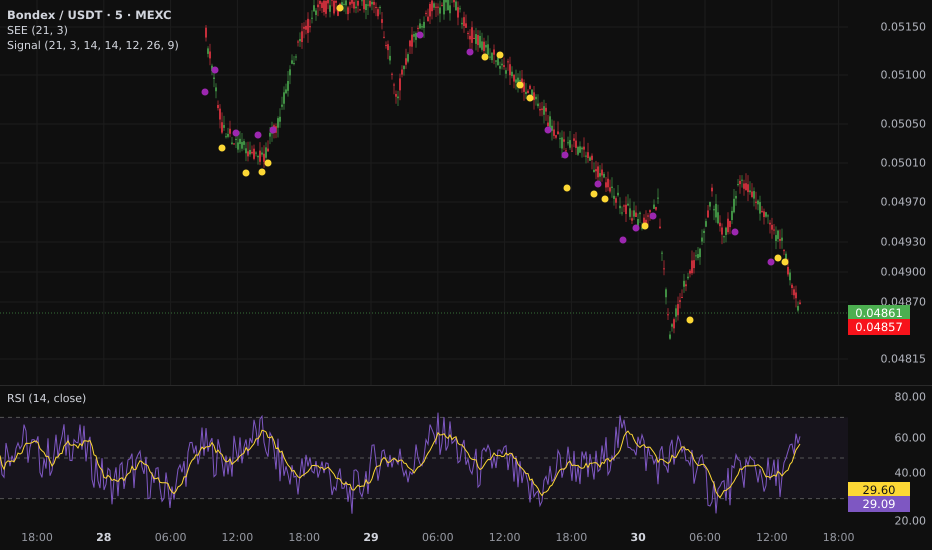 The image size is (932, 550). What do you see at coordinates (910, 473) in the screenshot?
I see `rsi-label: 40.00` at bounding box center [910, 473].